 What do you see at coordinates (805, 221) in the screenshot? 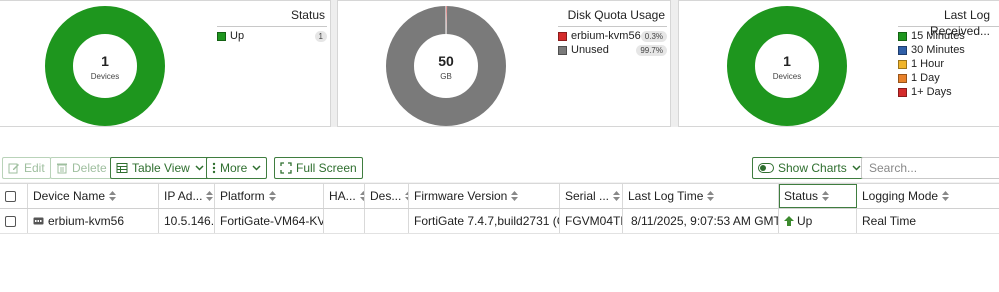
I see `status-value: Up` at bounding box center [805, 221].